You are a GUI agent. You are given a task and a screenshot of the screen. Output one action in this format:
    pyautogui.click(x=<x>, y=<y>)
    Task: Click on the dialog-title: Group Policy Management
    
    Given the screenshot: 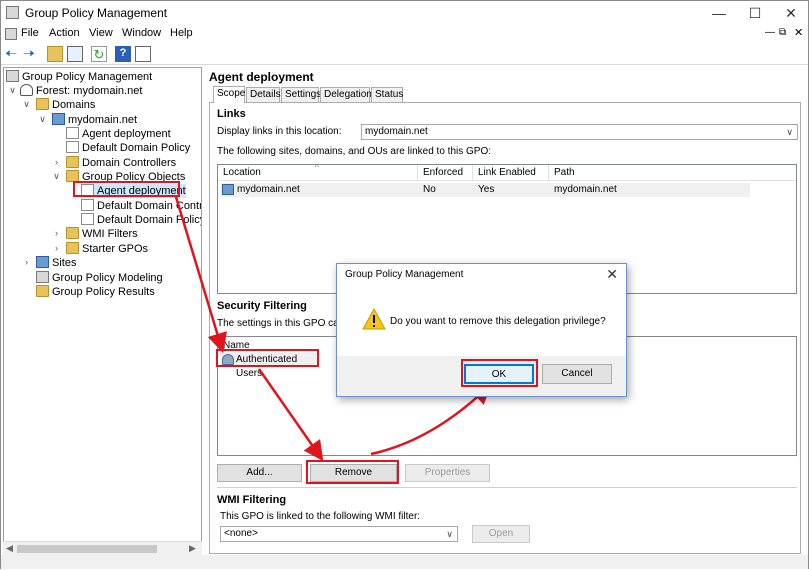 What is the action you would take?
    pyautogui.click(x=404, y=274)
    